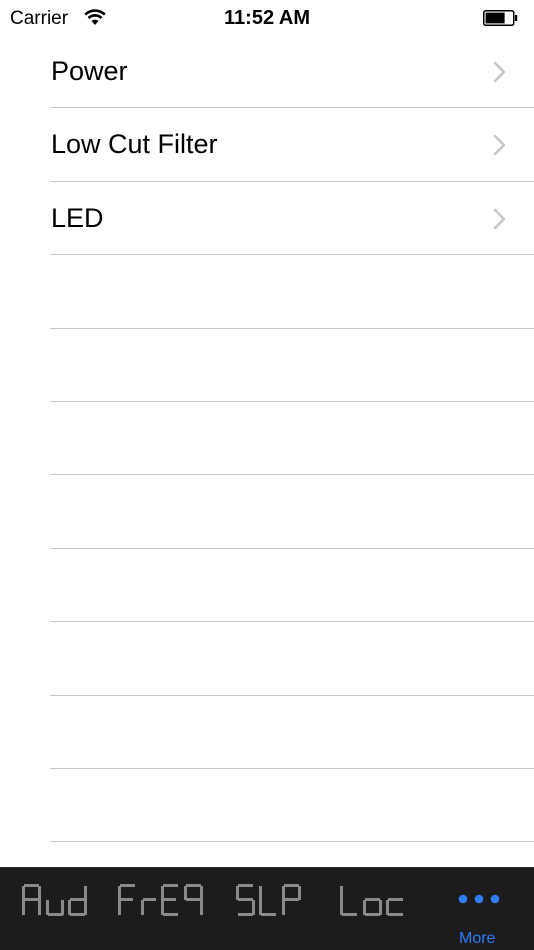  I want to click on status-bar: Carrier 11:52 AM, so click(267, 18).